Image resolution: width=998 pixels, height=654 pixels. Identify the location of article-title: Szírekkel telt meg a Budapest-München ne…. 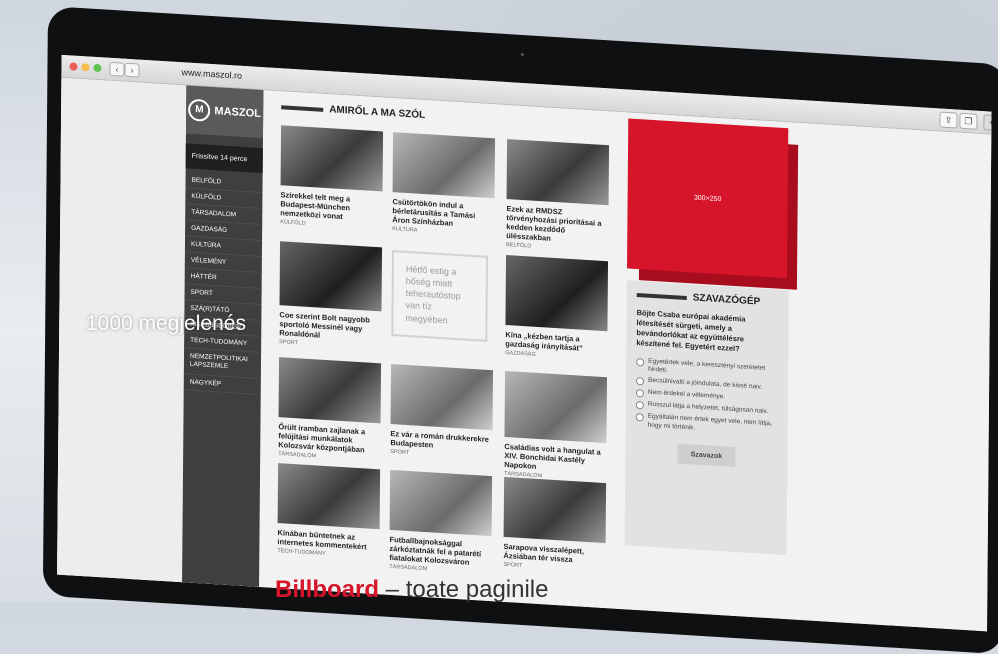
(331, 206).